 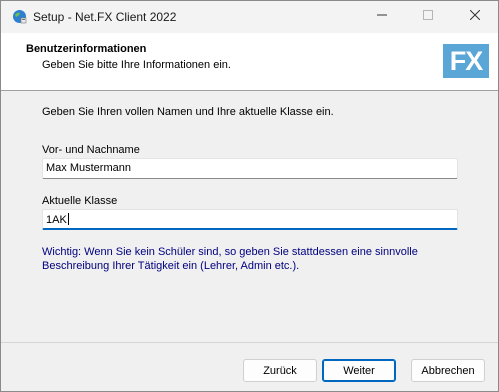 I want to click on back-button-label: Zurück, so click(x=280, y=370).